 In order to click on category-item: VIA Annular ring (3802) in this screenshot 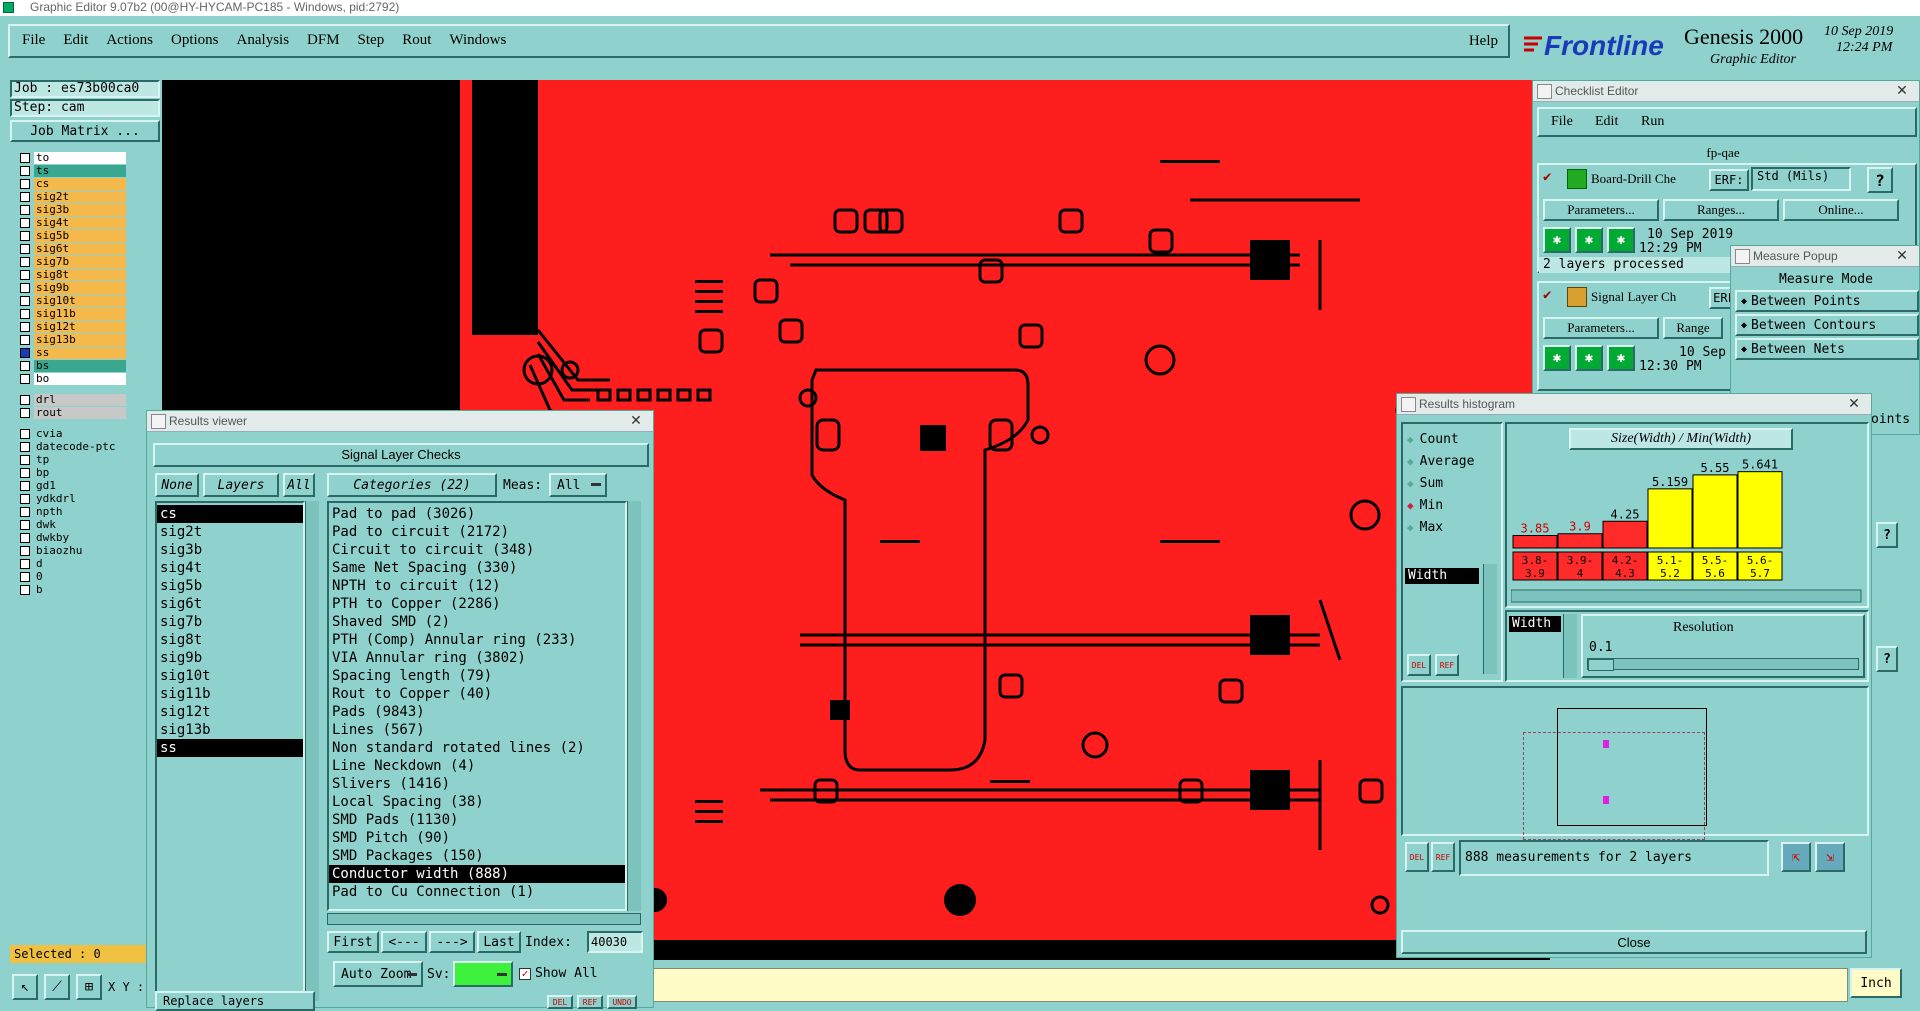, I will do `click(477, 658)`.